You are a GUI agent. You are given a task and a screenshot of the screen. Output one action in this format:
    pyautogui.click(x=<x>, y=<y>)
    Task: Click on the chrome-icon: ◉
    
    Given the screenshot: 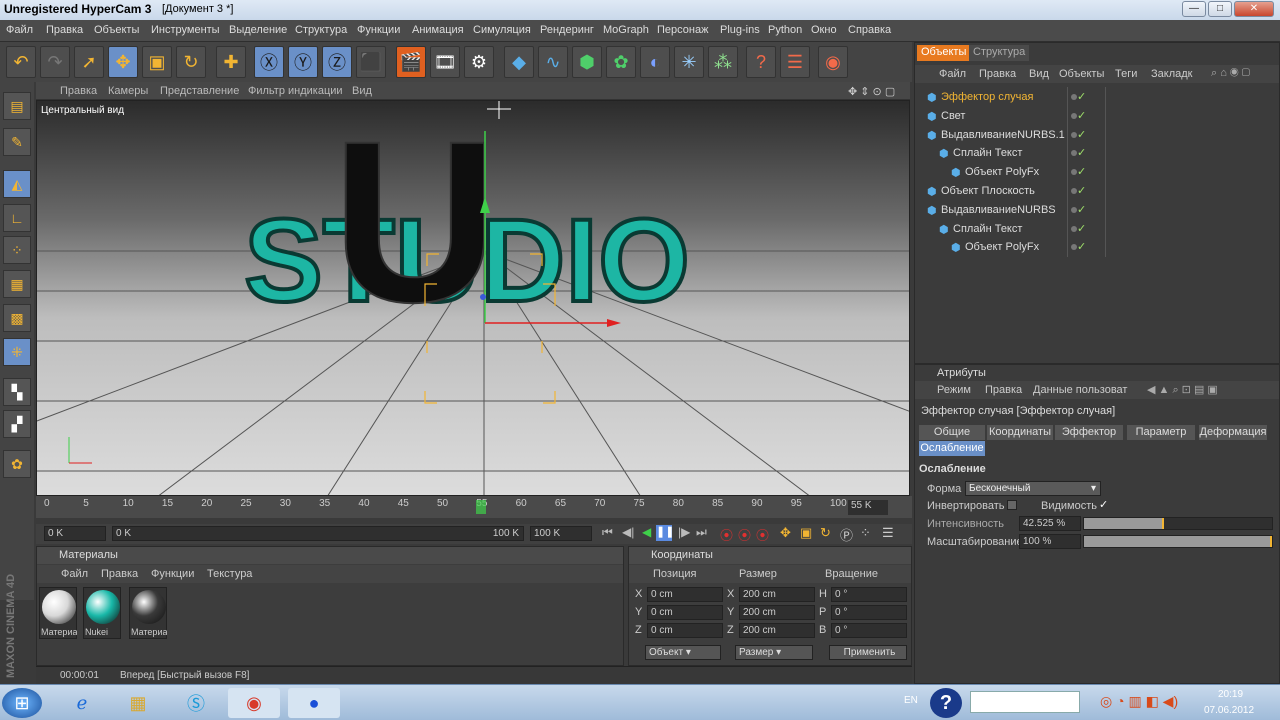 What is the action you would take?
    pyautogui.click(x=254, y=703)
    